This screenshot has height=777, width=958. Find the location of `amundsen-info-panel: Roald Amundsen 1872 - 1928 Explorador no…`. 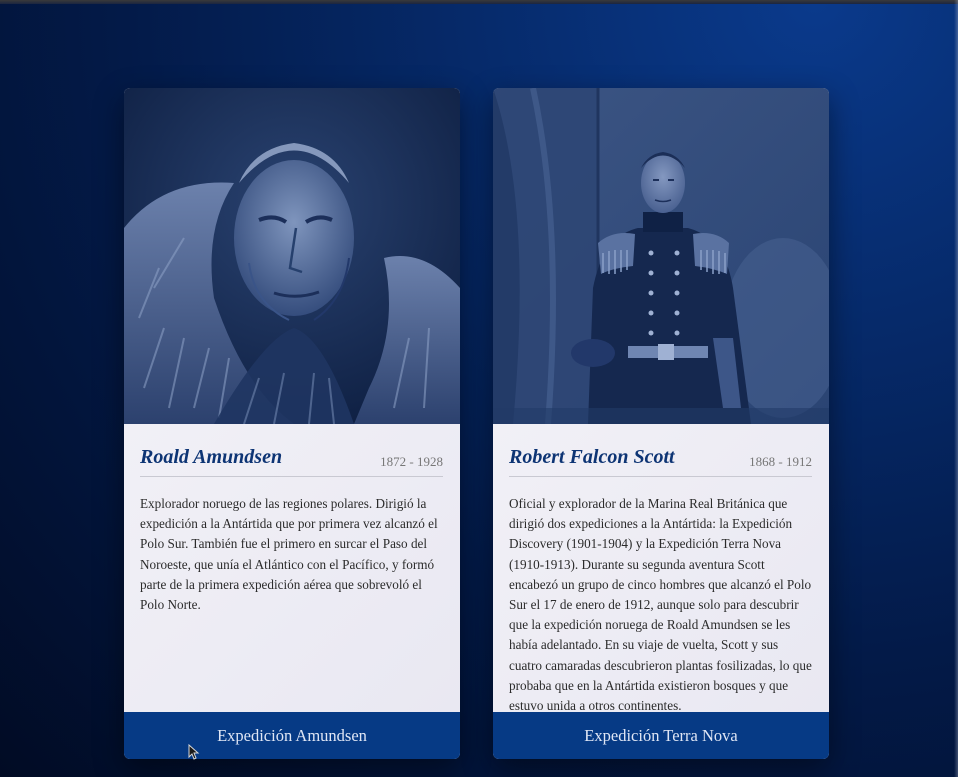

amundsen-info-panel: Roald Amundsen 1872 - 1928 Explorador no… is located at coordinates (292, 568).